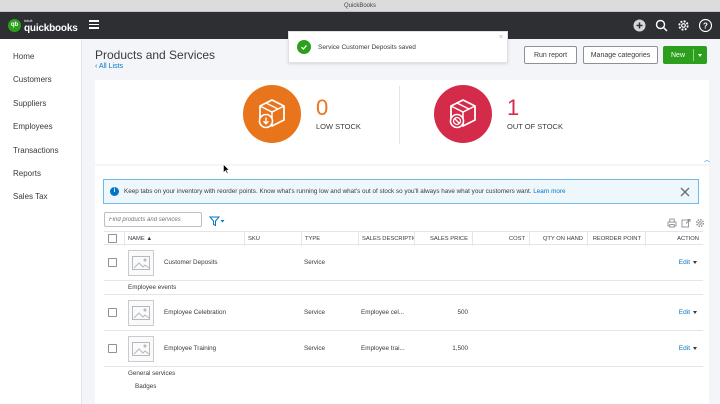 This screenshot has width=720, height=404. What do you see at coordinates (152, 373) in the screenshot?
I see `category-row: General services` at bounding box center [152, 373].